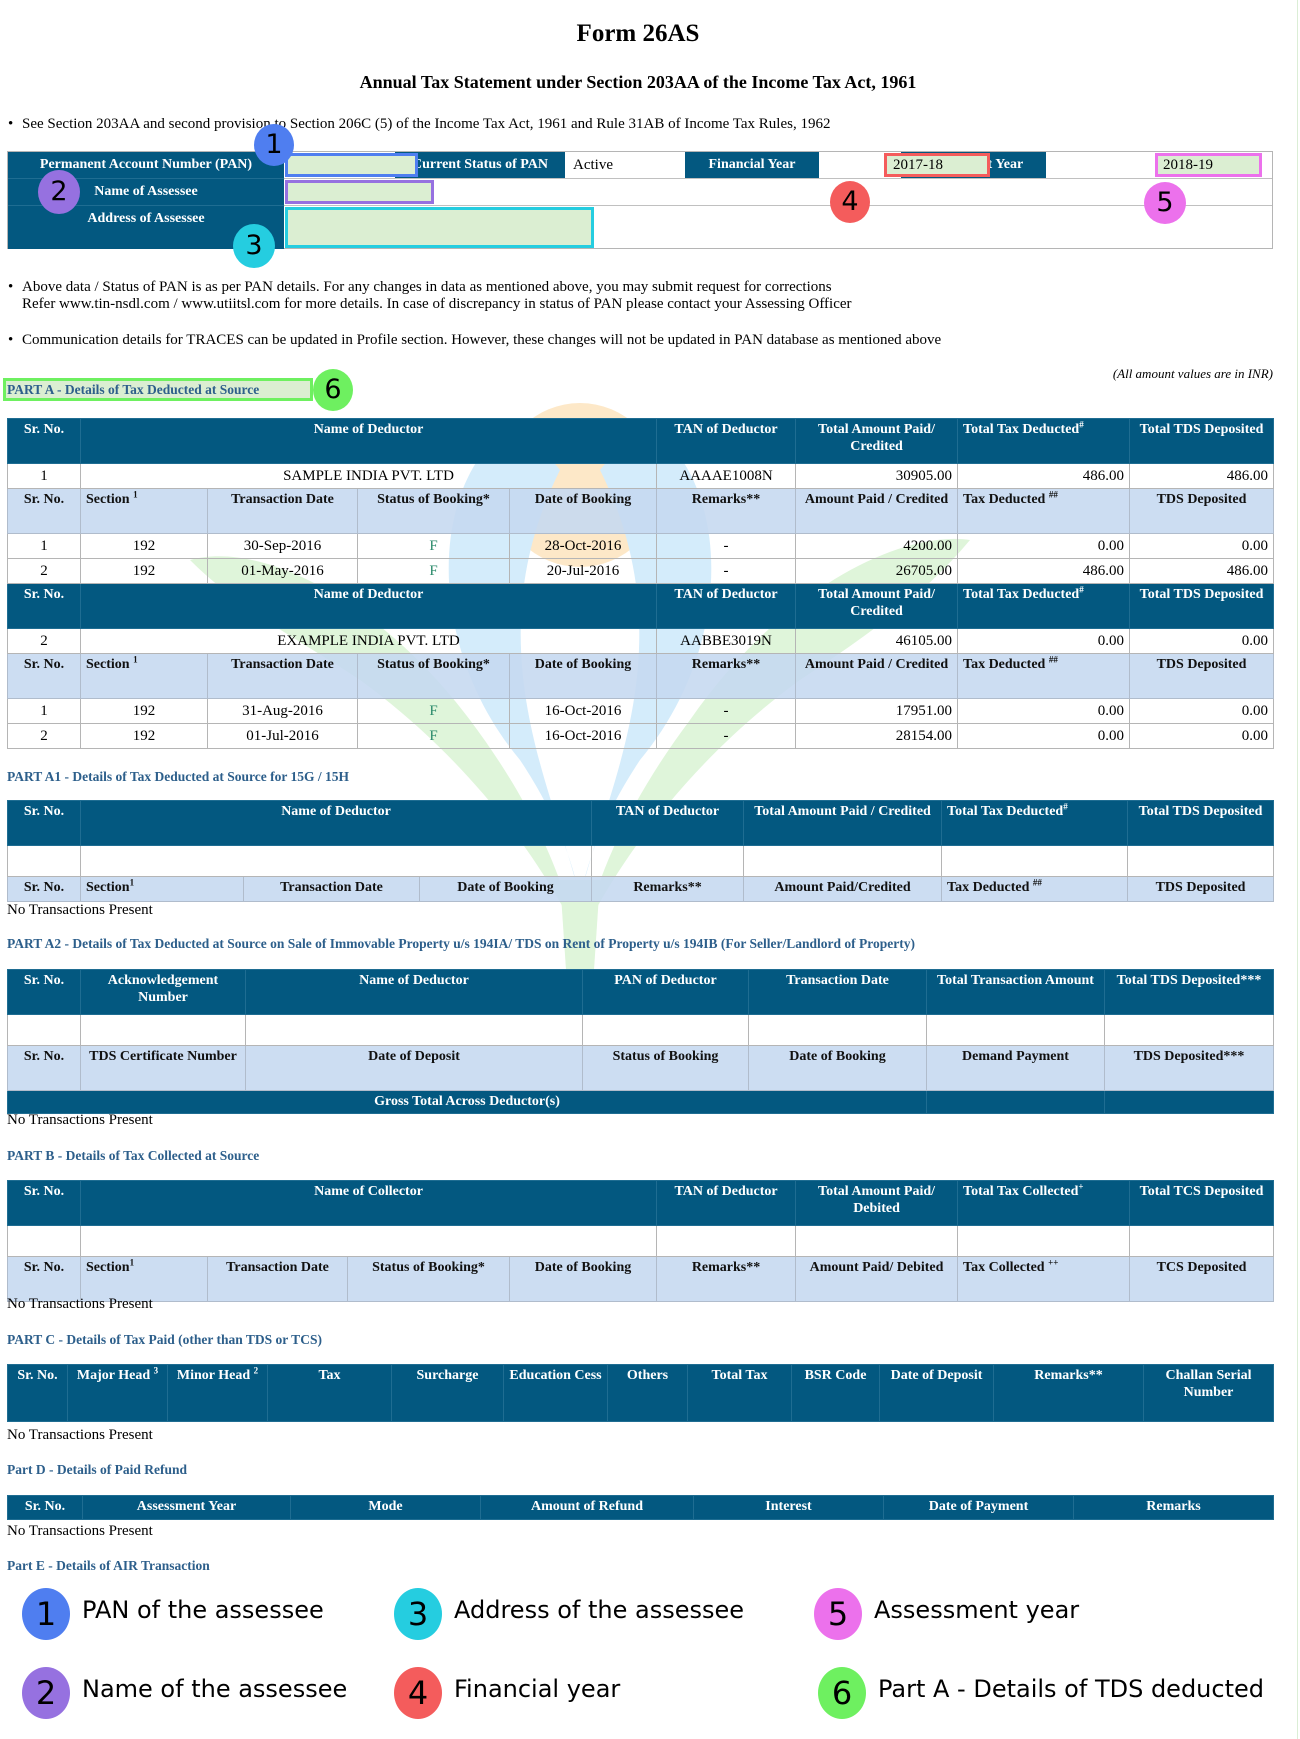 This screenshot has width=1300, height=1739. I want to click on col-surcharge: Surcharge, so click(447, 1393).